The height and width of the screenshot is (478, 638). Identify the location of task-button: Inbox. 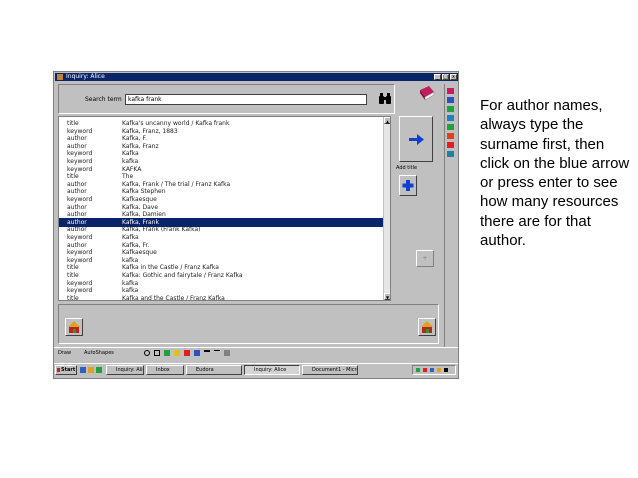
(165, 370).